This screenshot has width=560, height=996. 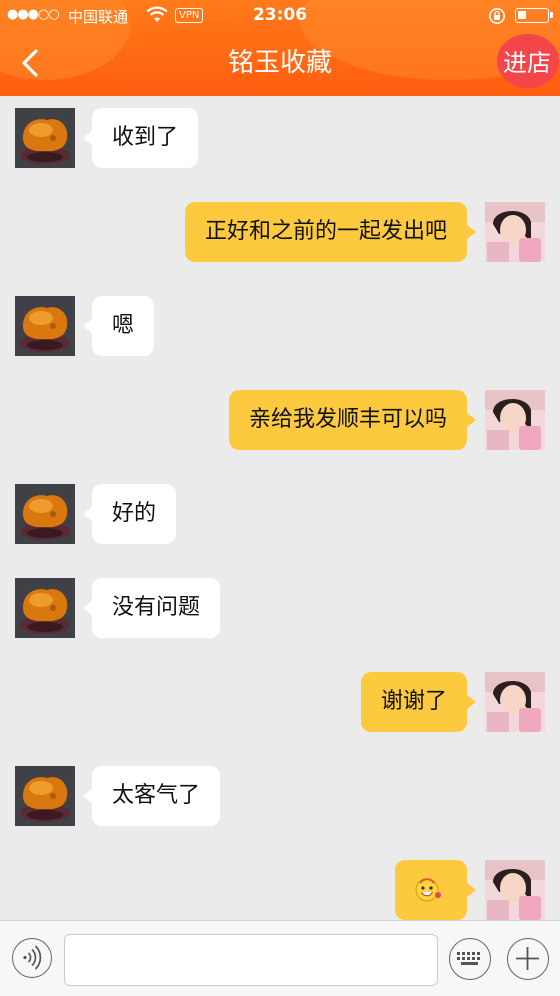 I want to click on page-title: 铭玉收藏, so click(x=279, y=63).